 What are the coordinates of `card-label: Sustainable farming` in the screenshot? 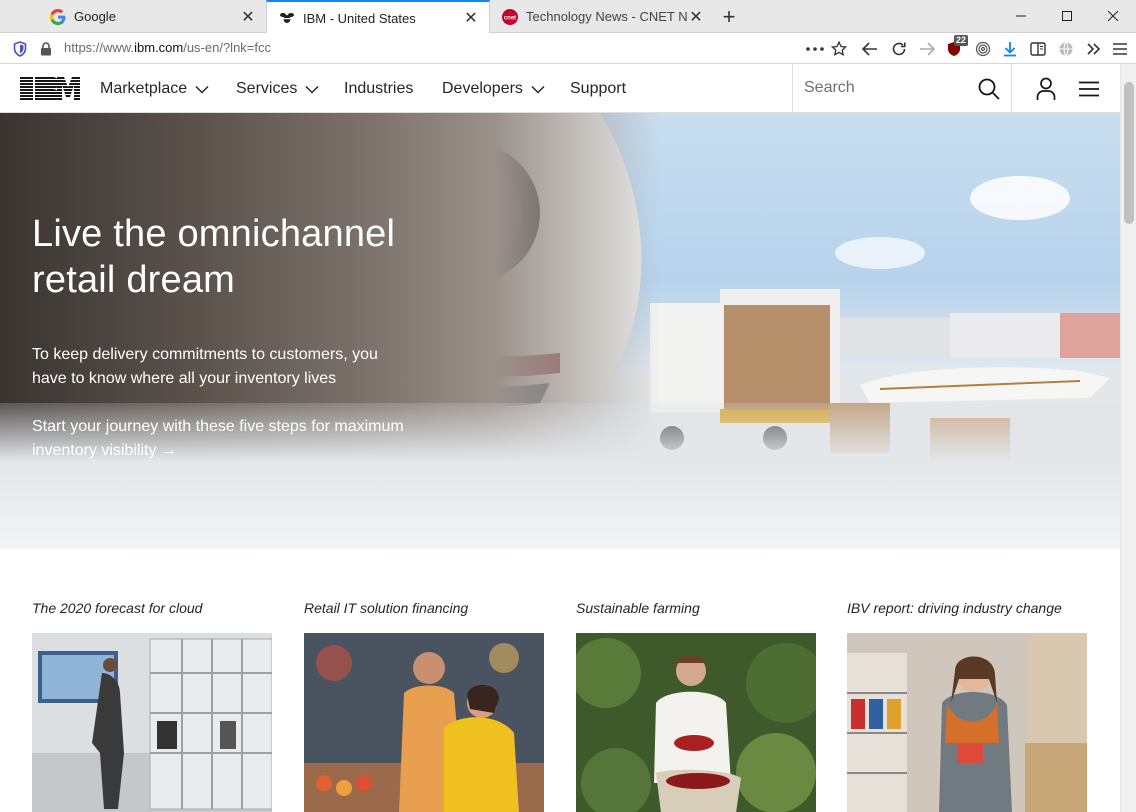 It's located at (638, 608).